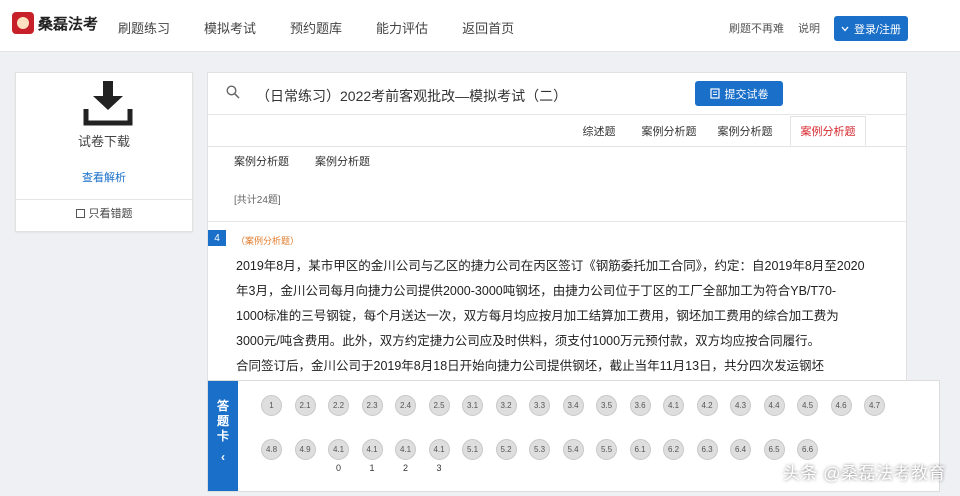 The image size is (960, 496). Describe the element at coordinates (807, 449) in the screenshot. I see `answer-bubble: 6.6` at that location.